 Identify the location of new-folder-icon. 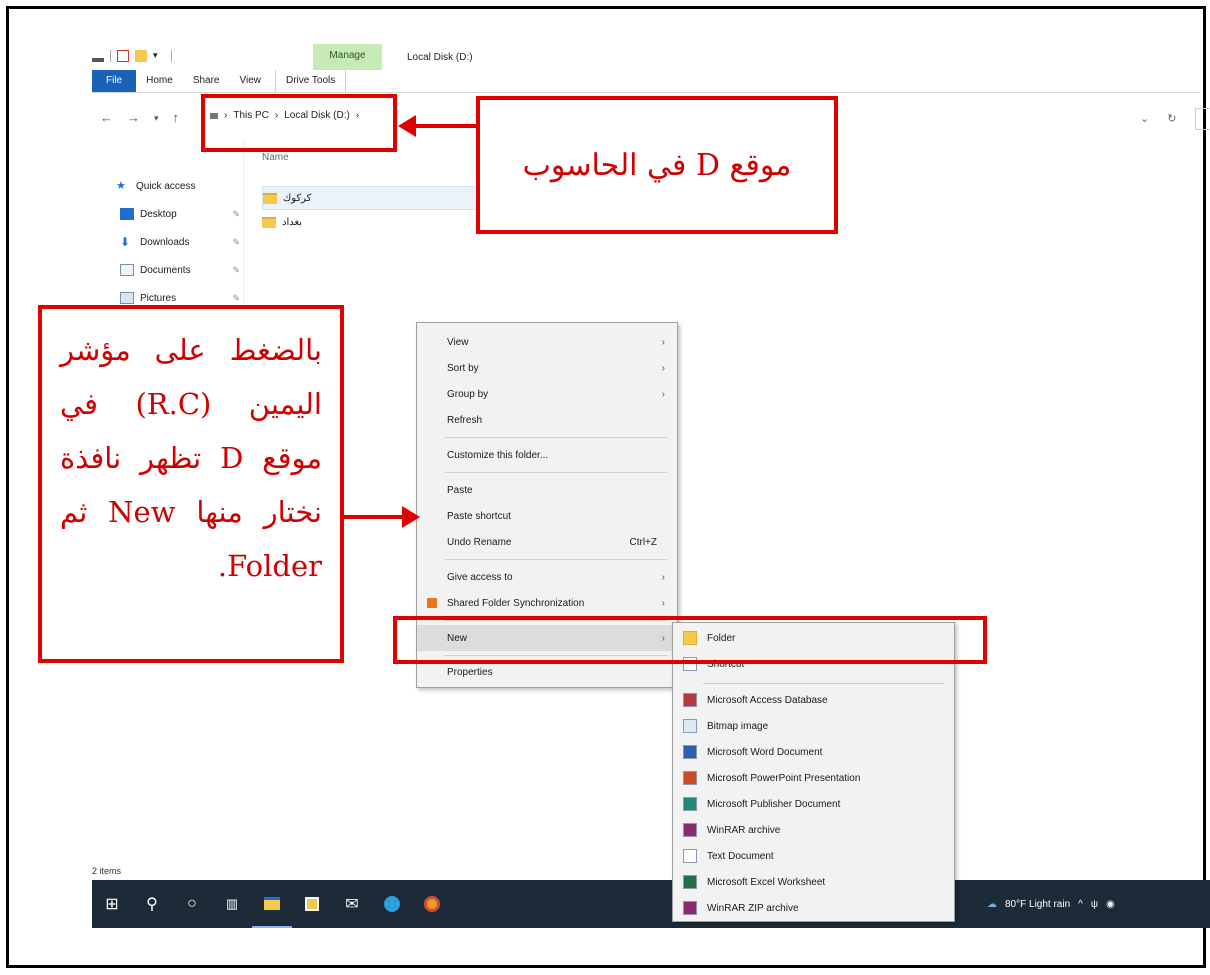
(141, 56).